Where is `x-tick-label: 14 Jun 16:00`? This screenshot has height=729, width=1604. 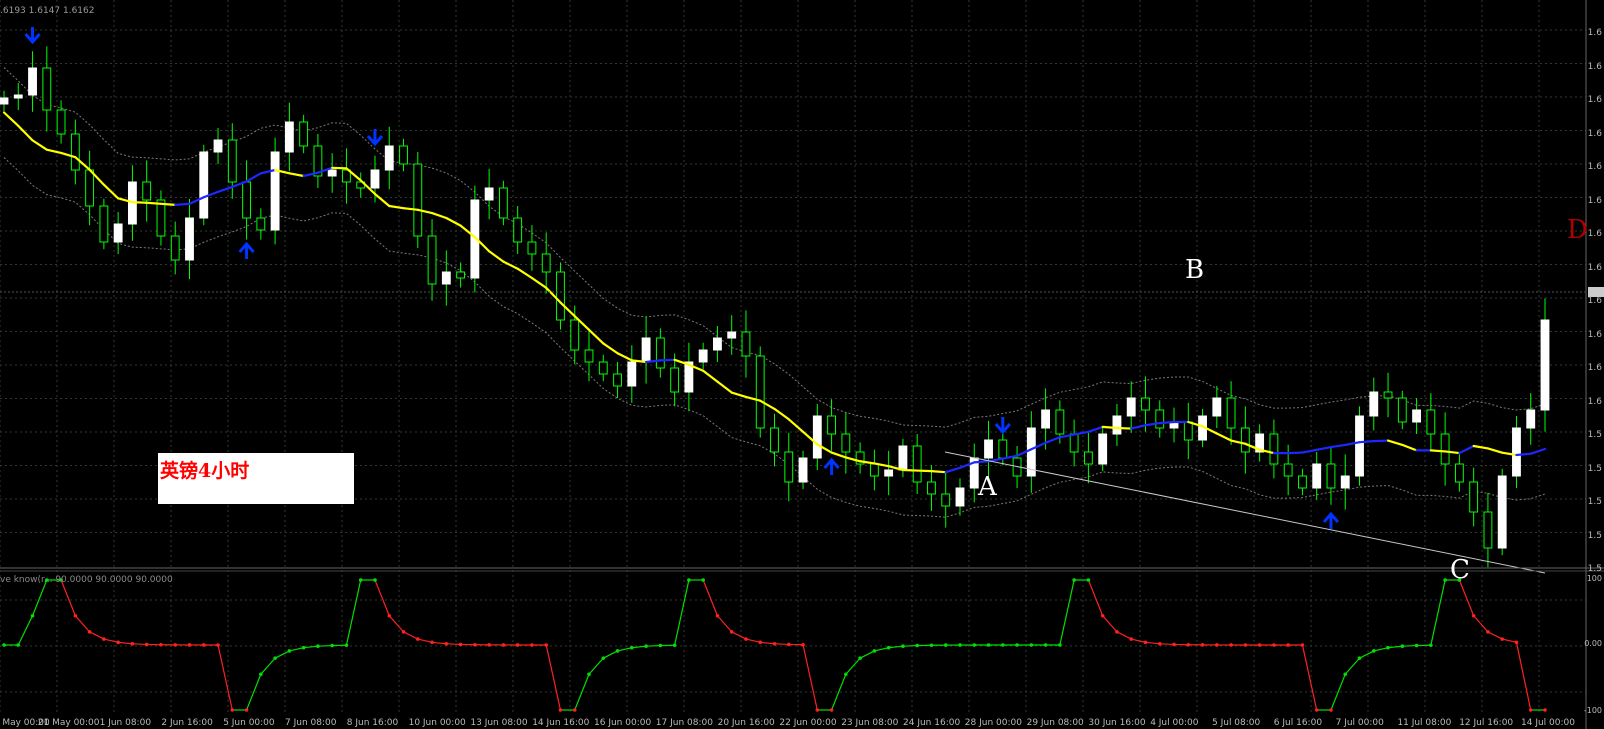 x-tick-label: 14 Jun 16:00 is located at coordinates (561, 723).